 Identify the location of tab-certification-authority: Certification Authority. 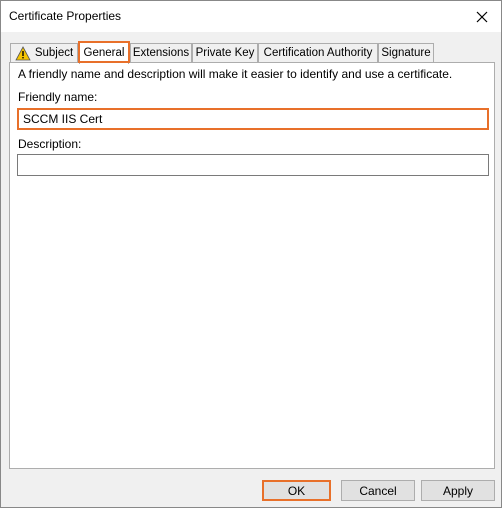
(318, 52).